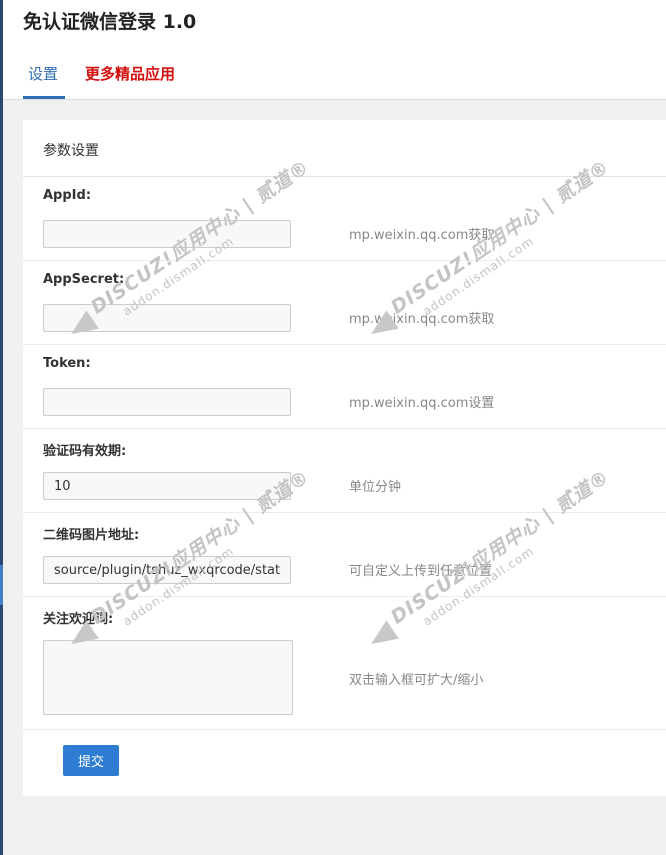  I want to click on token-input, so click(167, 402).